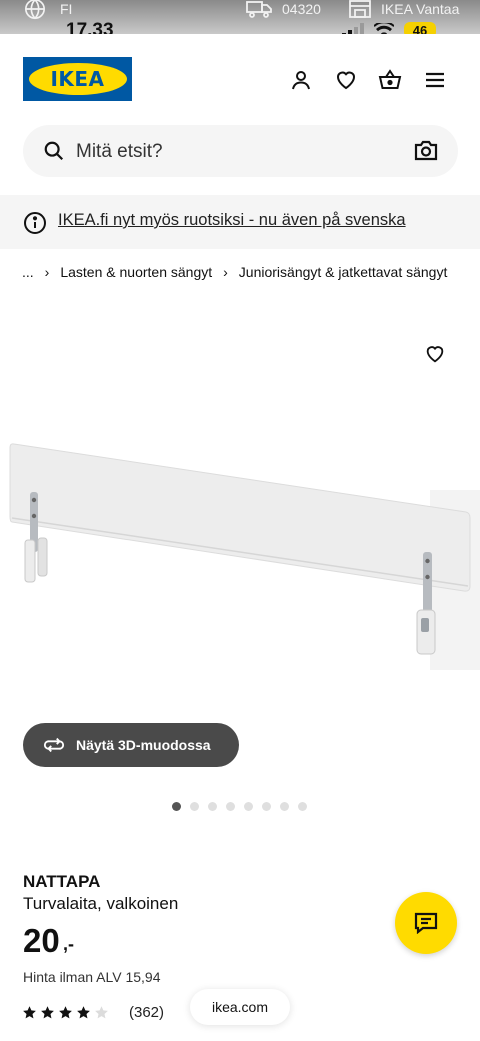 The height and width of the screenshot is (1041, 480). I want to click on price-excluding-vat: Hinta ilman ALV 15,94, so click(92, 977).